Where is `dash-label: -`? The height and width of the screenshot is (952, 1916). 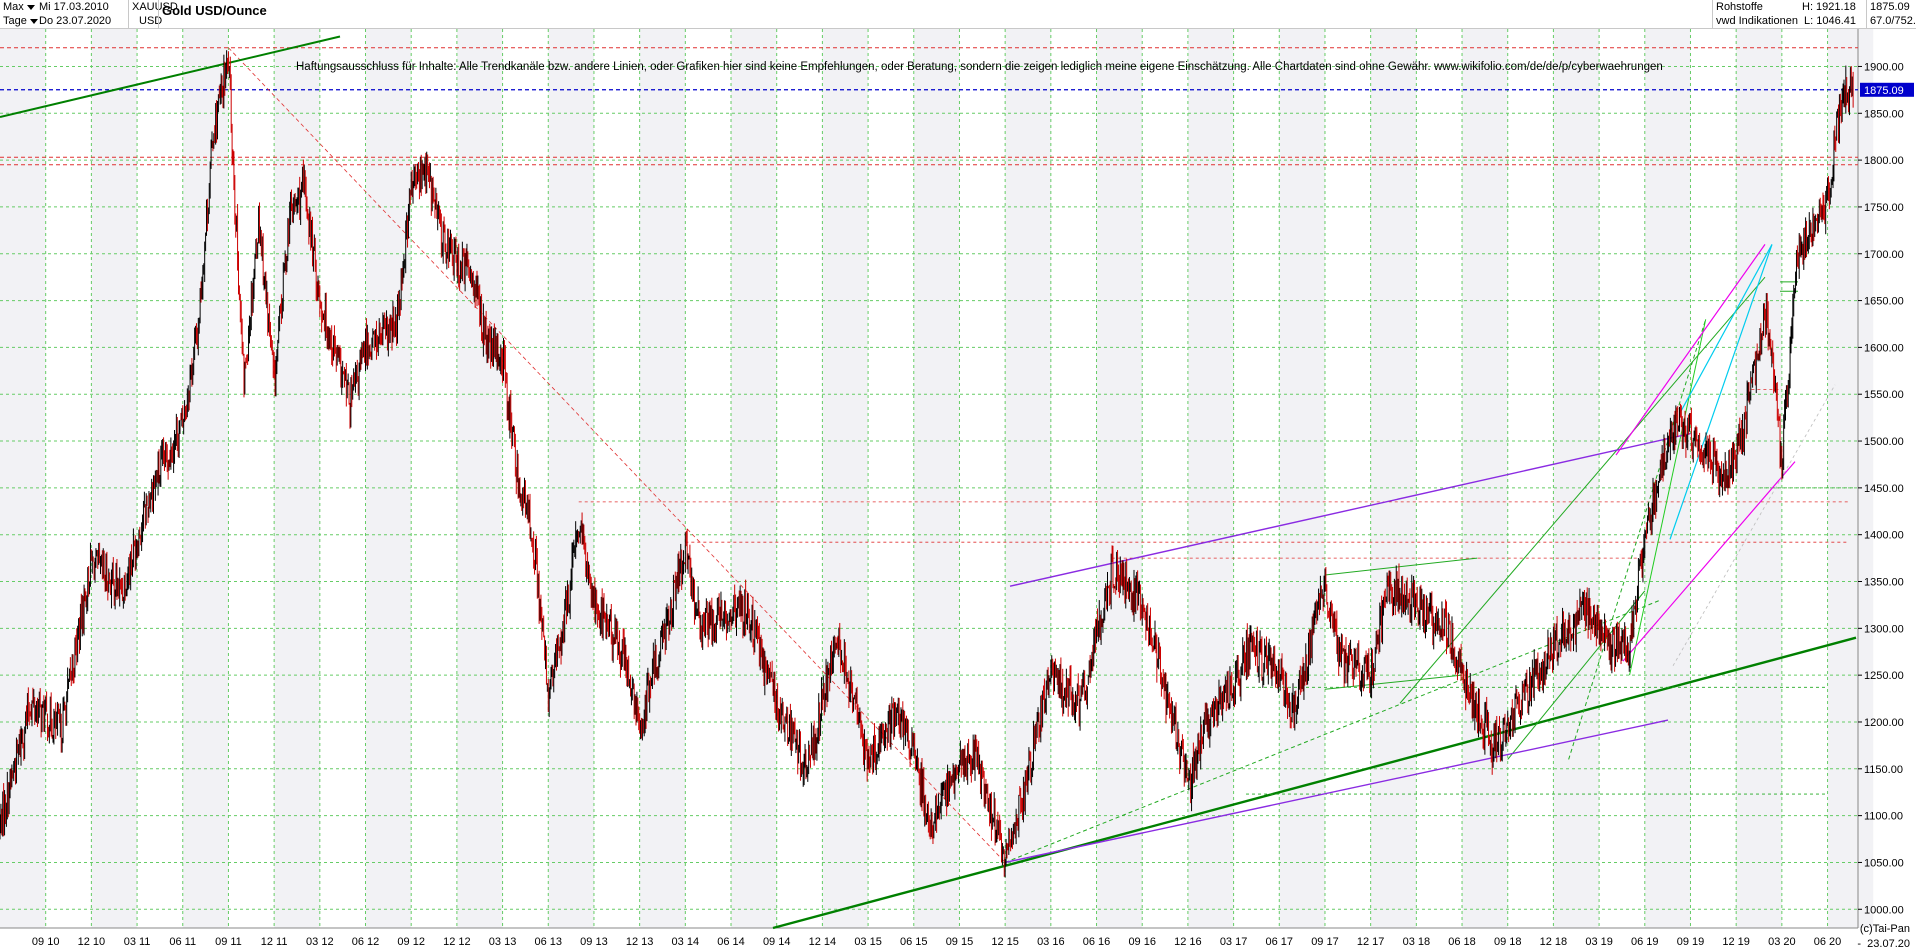 dash-label: - is located at coordinates (1859, 944).